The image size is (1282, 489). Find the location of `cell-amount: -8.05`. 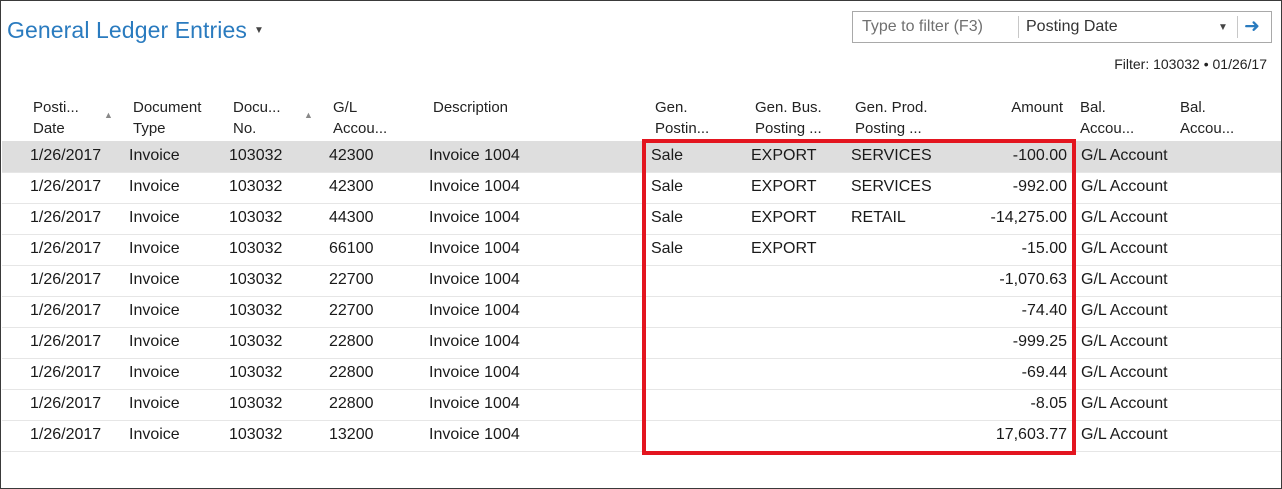

cell-amount: -8.05 is located at coordinates (1048, 403).